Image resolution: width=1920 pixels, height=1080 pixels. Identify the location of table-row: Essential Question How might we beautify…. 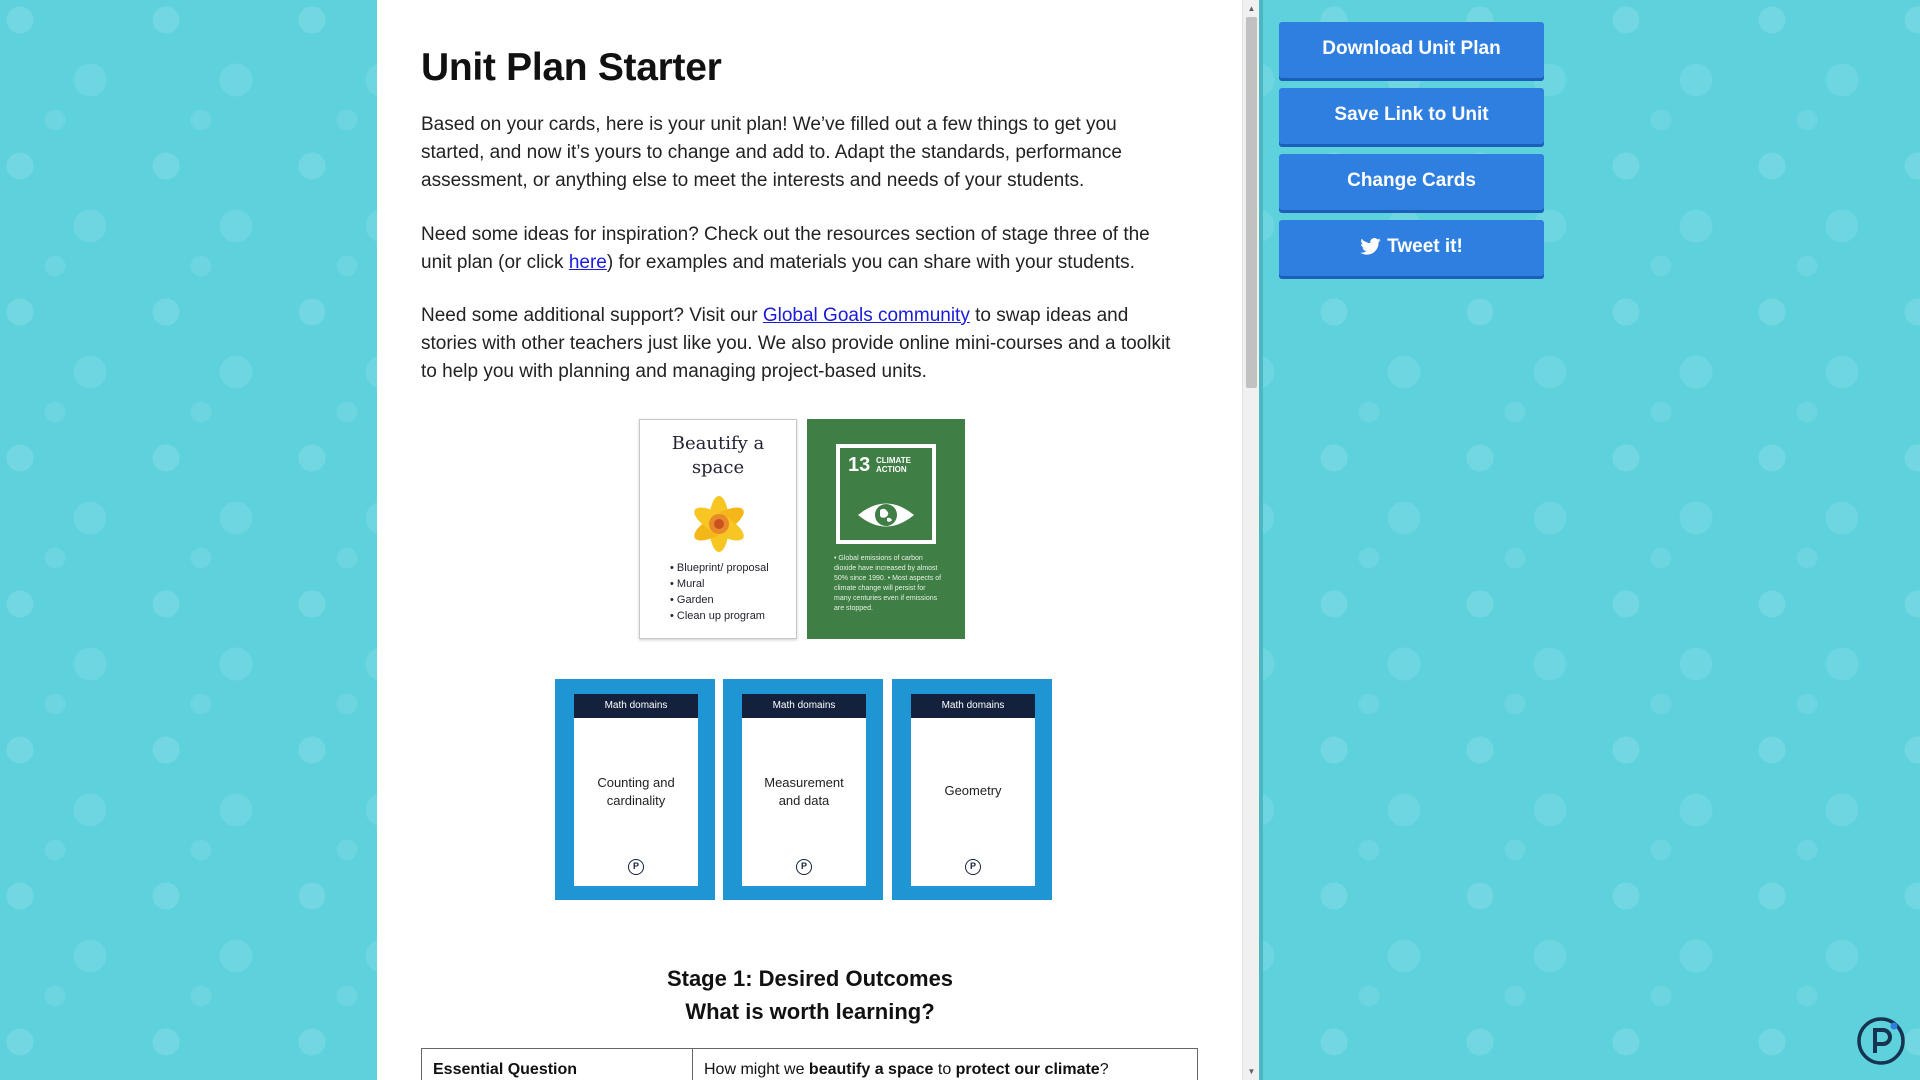
(809, 1064).